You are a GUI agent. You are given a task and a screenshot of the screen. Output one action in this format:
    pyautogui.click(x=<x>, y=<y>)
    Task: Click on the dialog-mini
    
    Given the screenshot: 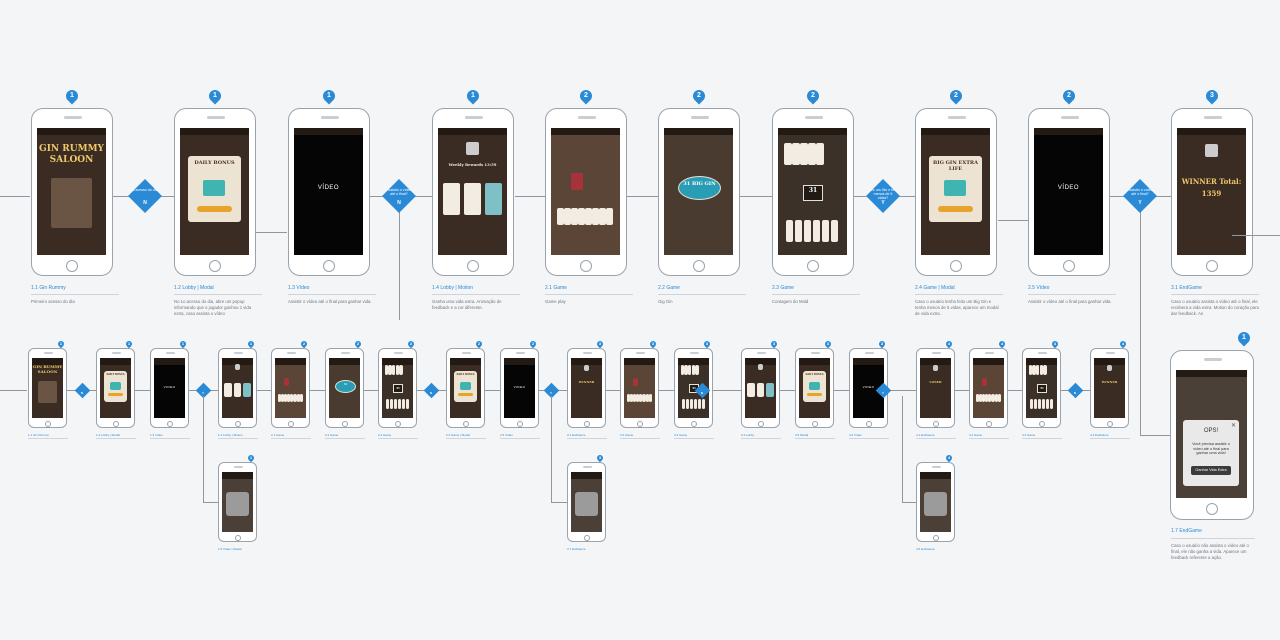 What is the action you would take?
    pyautogui.click(x=586, y=504)
    